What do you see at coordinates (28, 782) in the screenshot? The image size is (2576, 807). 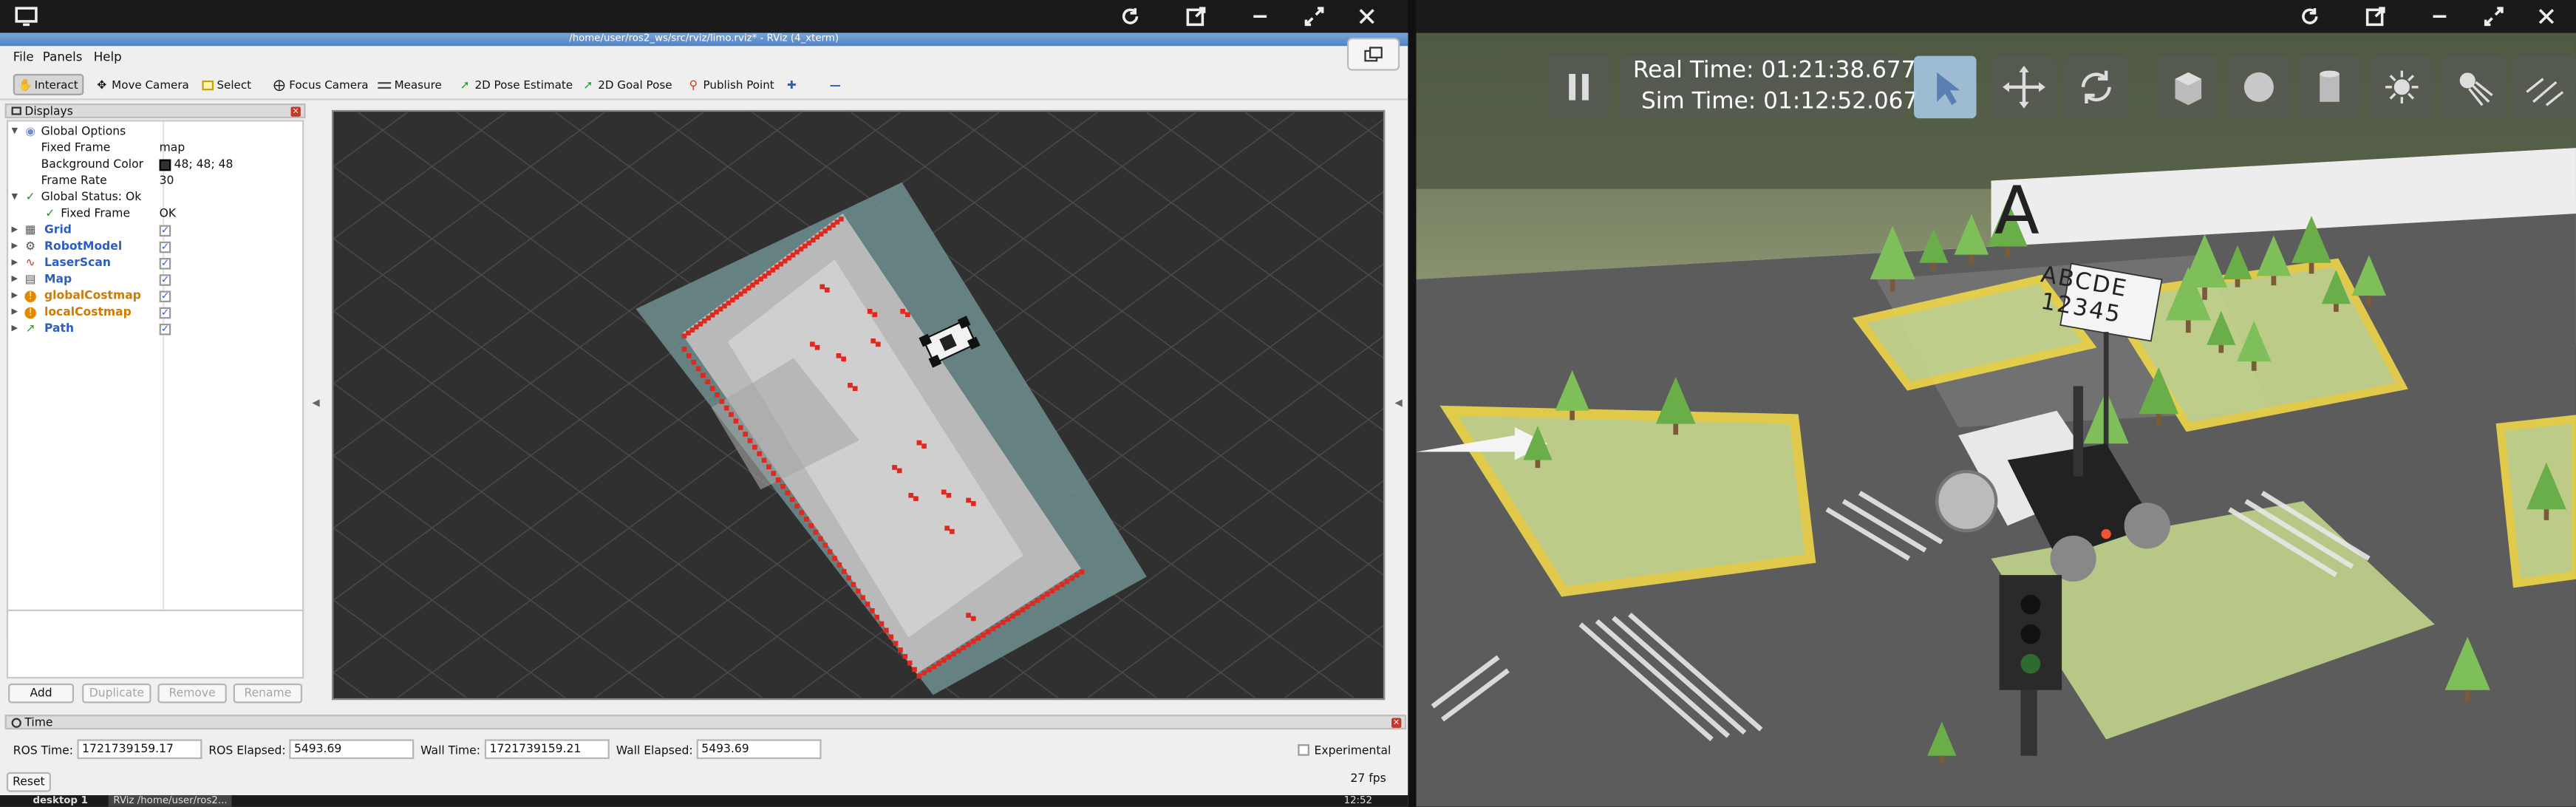 I see `reset-button: Reset` at bounding box center [28, 782].